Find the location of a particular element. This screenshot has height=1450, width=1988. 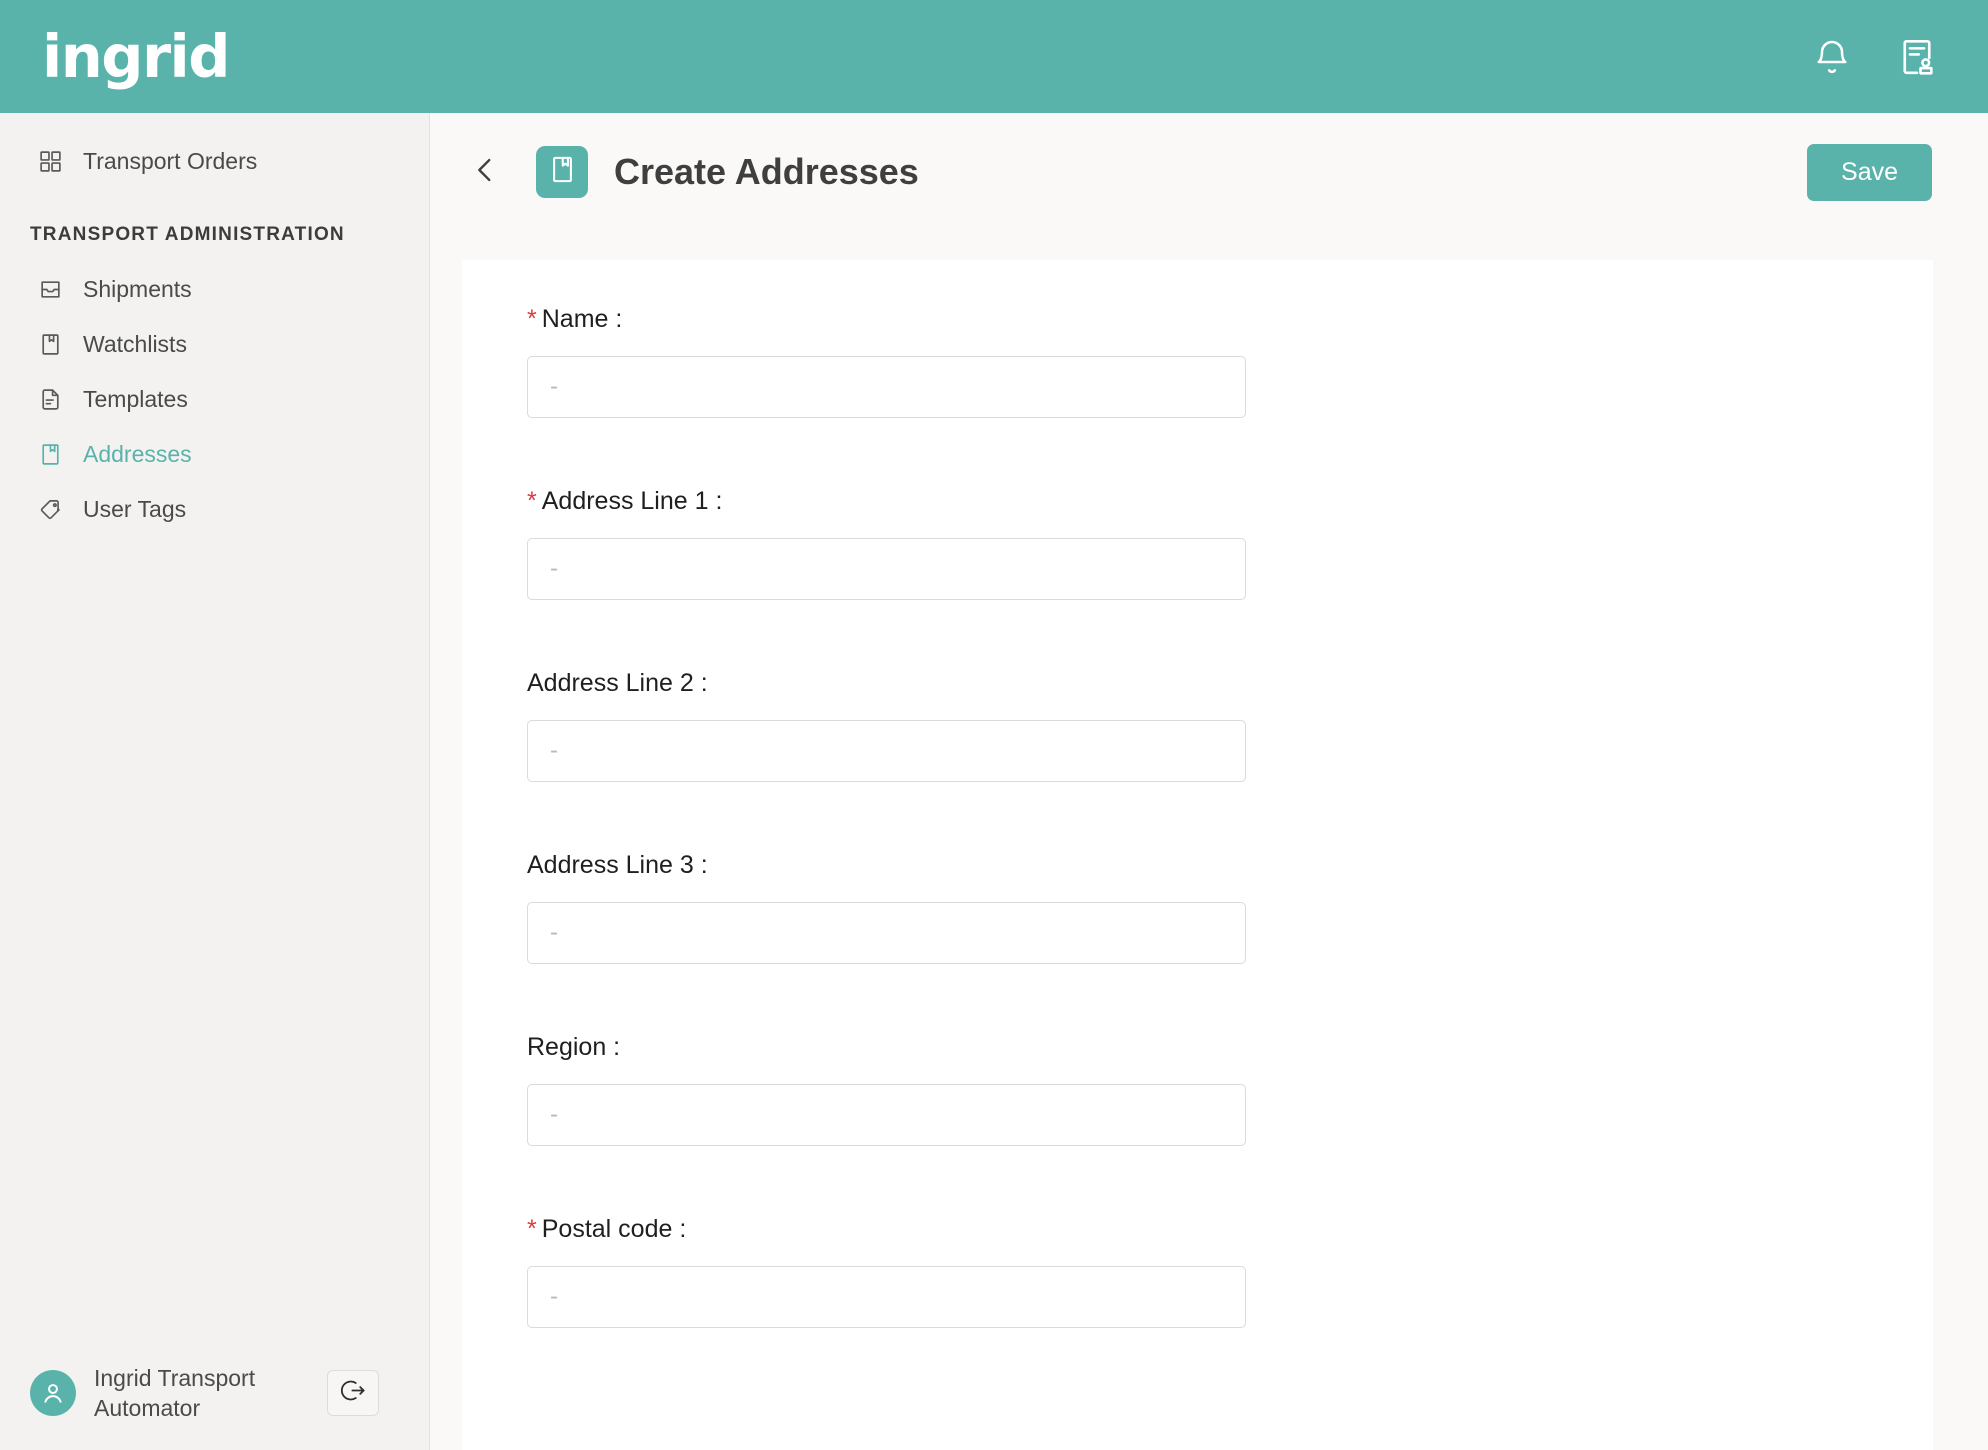

form-field-address-line-3: Address Line 3 : is located at coordinates (1197, 907).